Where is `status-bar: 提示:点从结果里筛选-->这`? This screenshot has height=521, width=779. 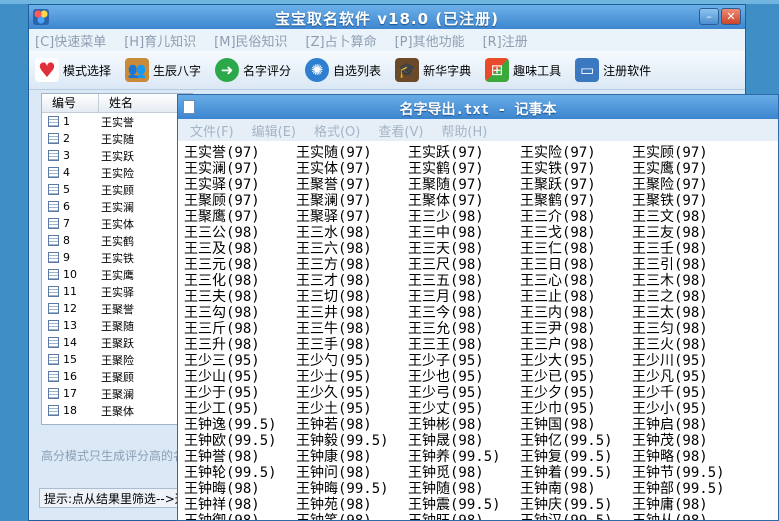 status-bar: 提示:点从结果里筛选-->这 is located at coordinates (114, 498).